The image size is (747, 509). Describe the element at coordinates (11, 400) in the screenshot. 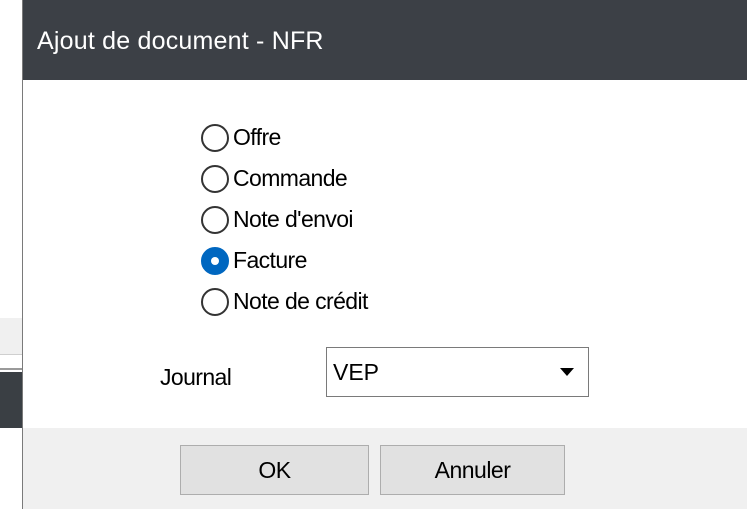

I see `background-app-toolbar` at that location.